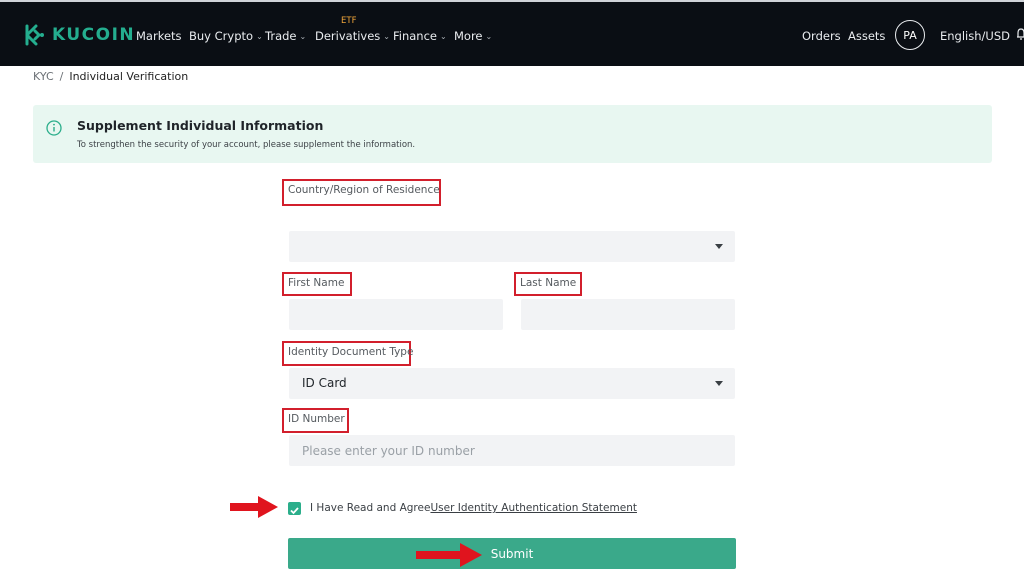  I want to click on brand-name: KUCOIN, so click(94, 35).